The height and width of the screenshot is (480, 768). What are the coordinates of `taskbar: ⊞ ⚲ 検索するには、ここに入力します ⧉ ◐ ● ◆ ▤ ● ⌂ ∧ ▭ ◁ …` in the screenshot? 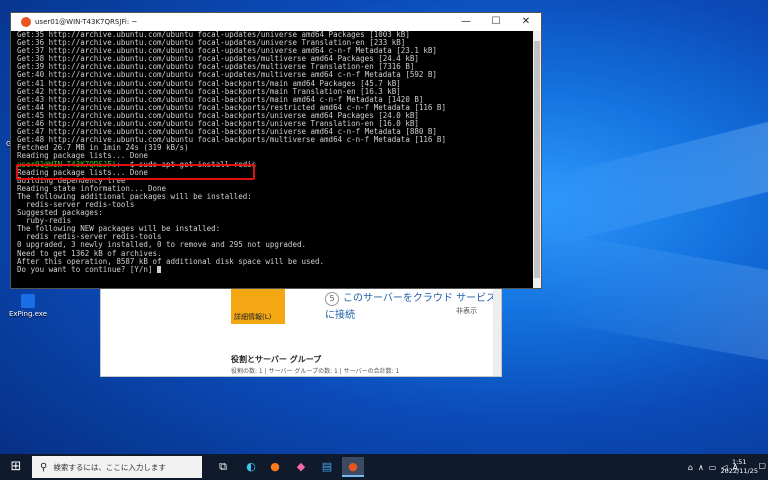 It's located at (384, 467).